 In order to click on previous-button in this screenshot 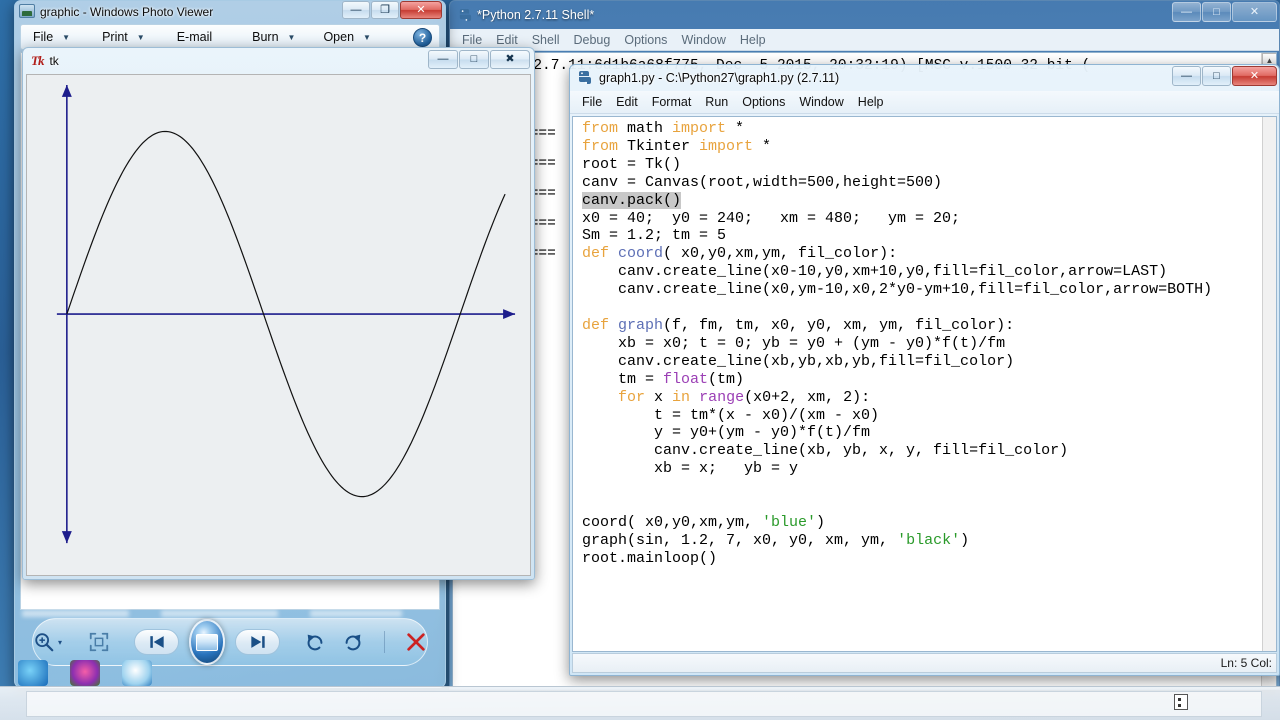, I will do `click(156, 642)`.